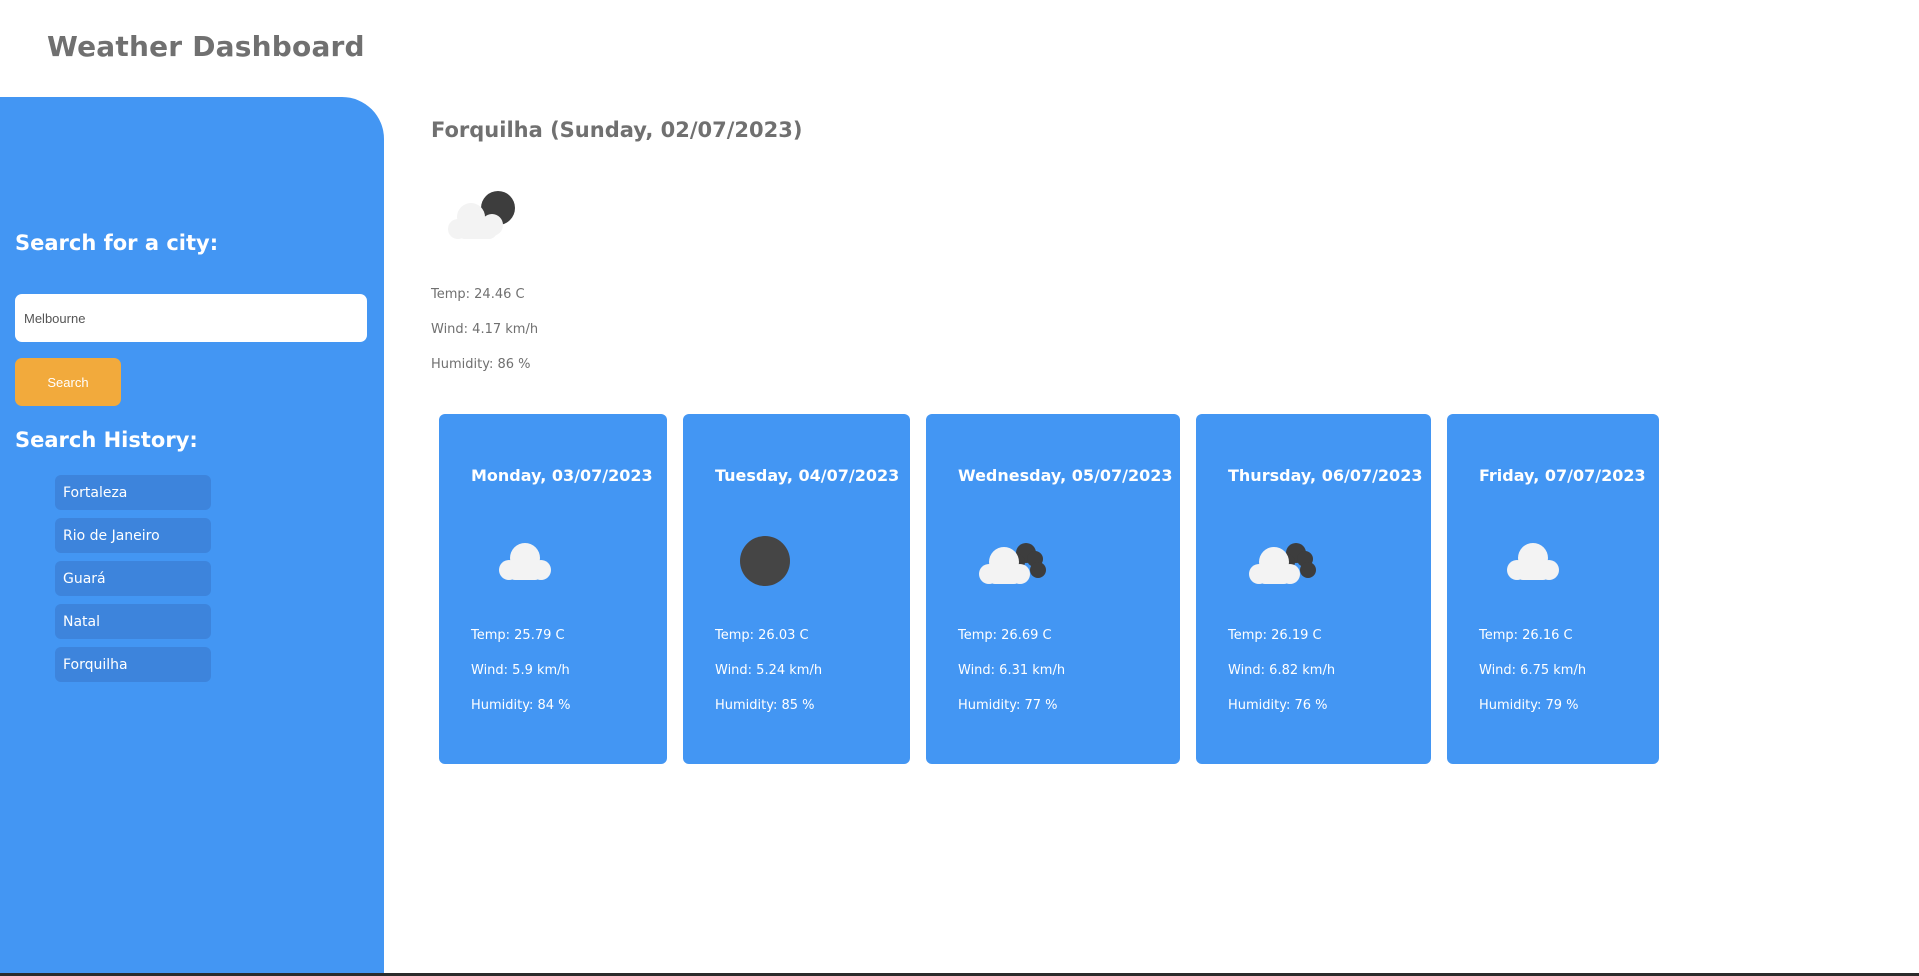 The width and height of the screenshot is (1919, 976). What do you see at coordinates (1325, 475) in the screenshot?
I see `forecast-date: Thursday, 06/07/2023` at bounding box center [1325, 475].